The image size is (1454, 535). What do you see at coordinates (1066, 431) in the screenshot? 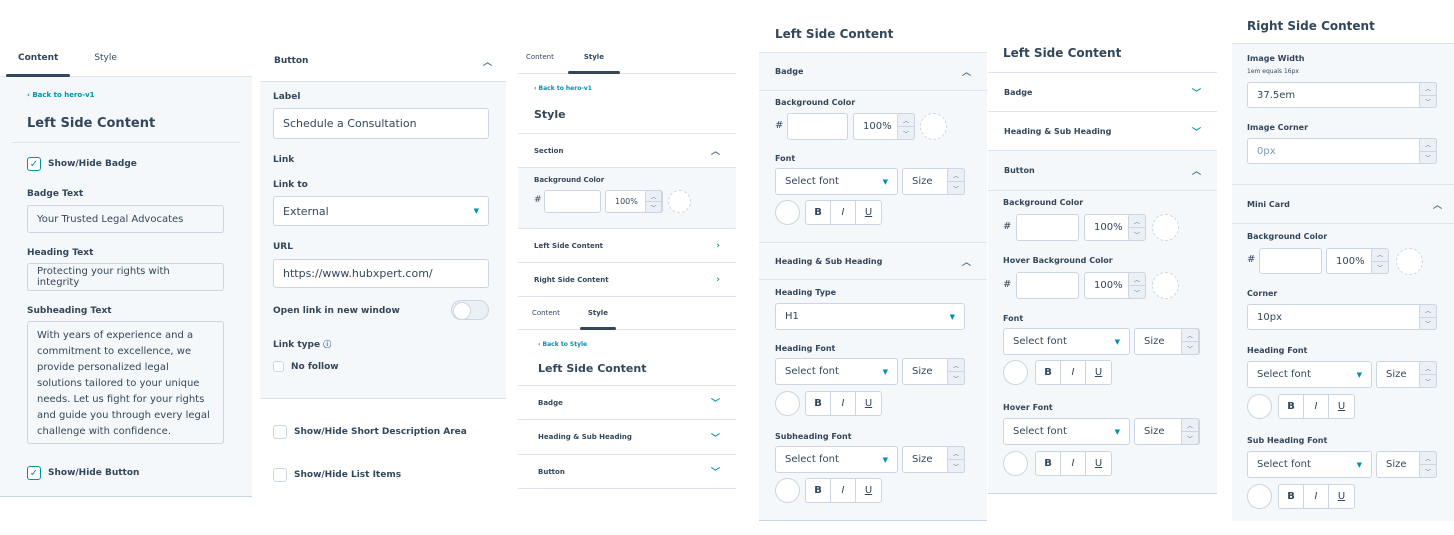
I see `hover-font-select: Select font ▼` at bounding box center [1066, 431].